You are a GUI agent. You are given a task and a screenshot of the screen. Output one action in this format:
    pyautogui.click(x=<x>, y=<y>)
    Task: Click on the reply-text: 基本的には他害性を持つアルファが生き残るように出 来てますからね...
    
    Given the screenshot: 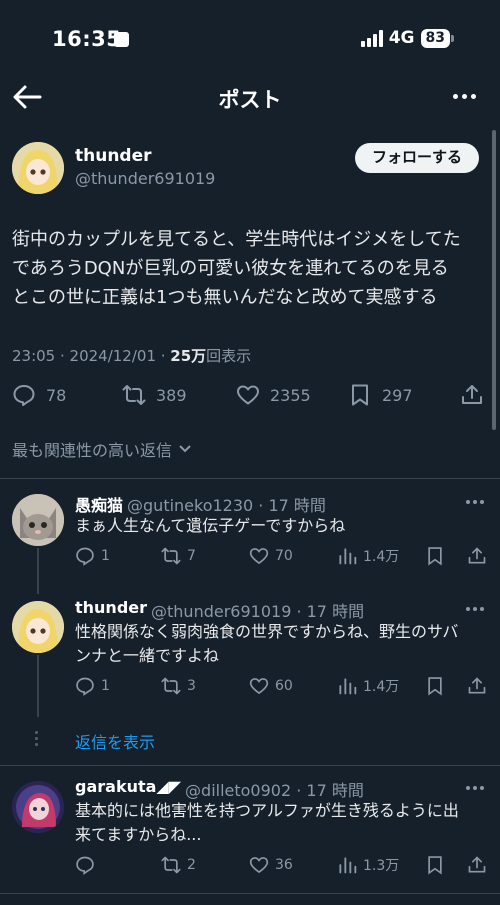 What is the action you would take?
    pyautogui.click(x=280, y=823)
    